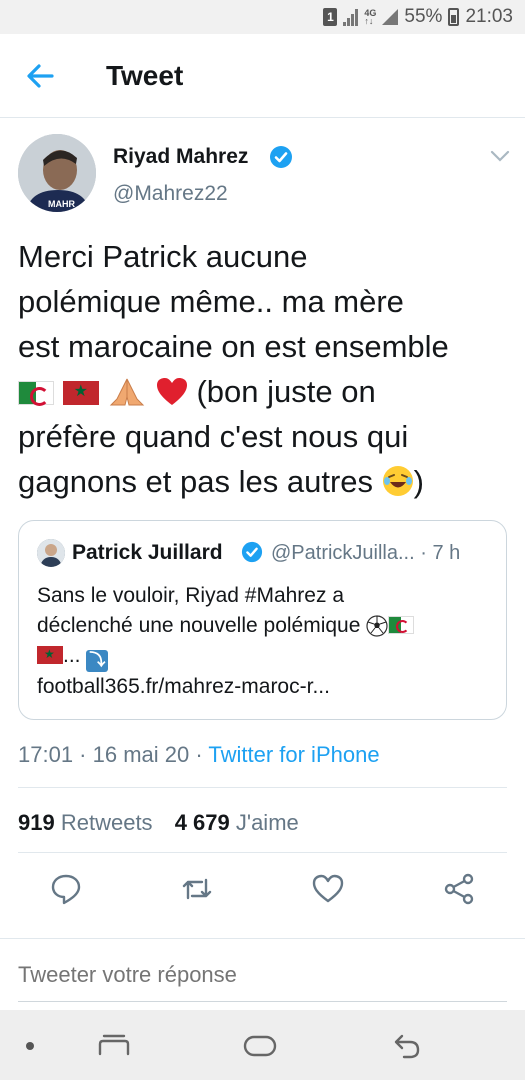 This screenshot has width=525, height=1080. What do you see at coordinates (180, 157) in the screenshot?
I see `author-name: Riyad Mahrez` at bounding box center [180, 157].